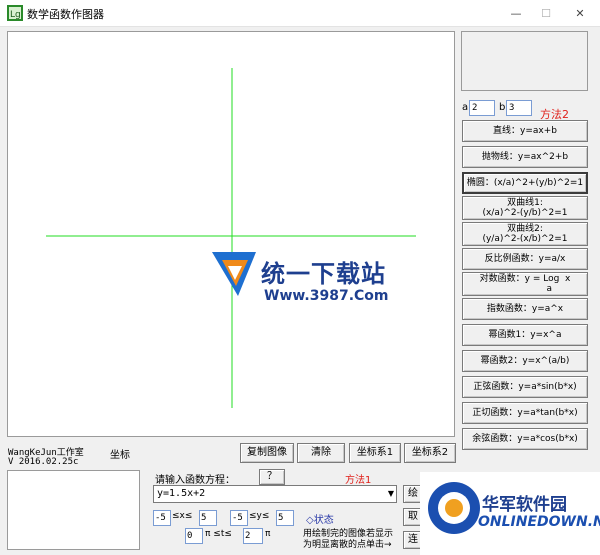 This screenshot has width=600, height=555. Describe the element at coordinates (516, 13) in the screenshot. I see `minimize-button: —` at that location.